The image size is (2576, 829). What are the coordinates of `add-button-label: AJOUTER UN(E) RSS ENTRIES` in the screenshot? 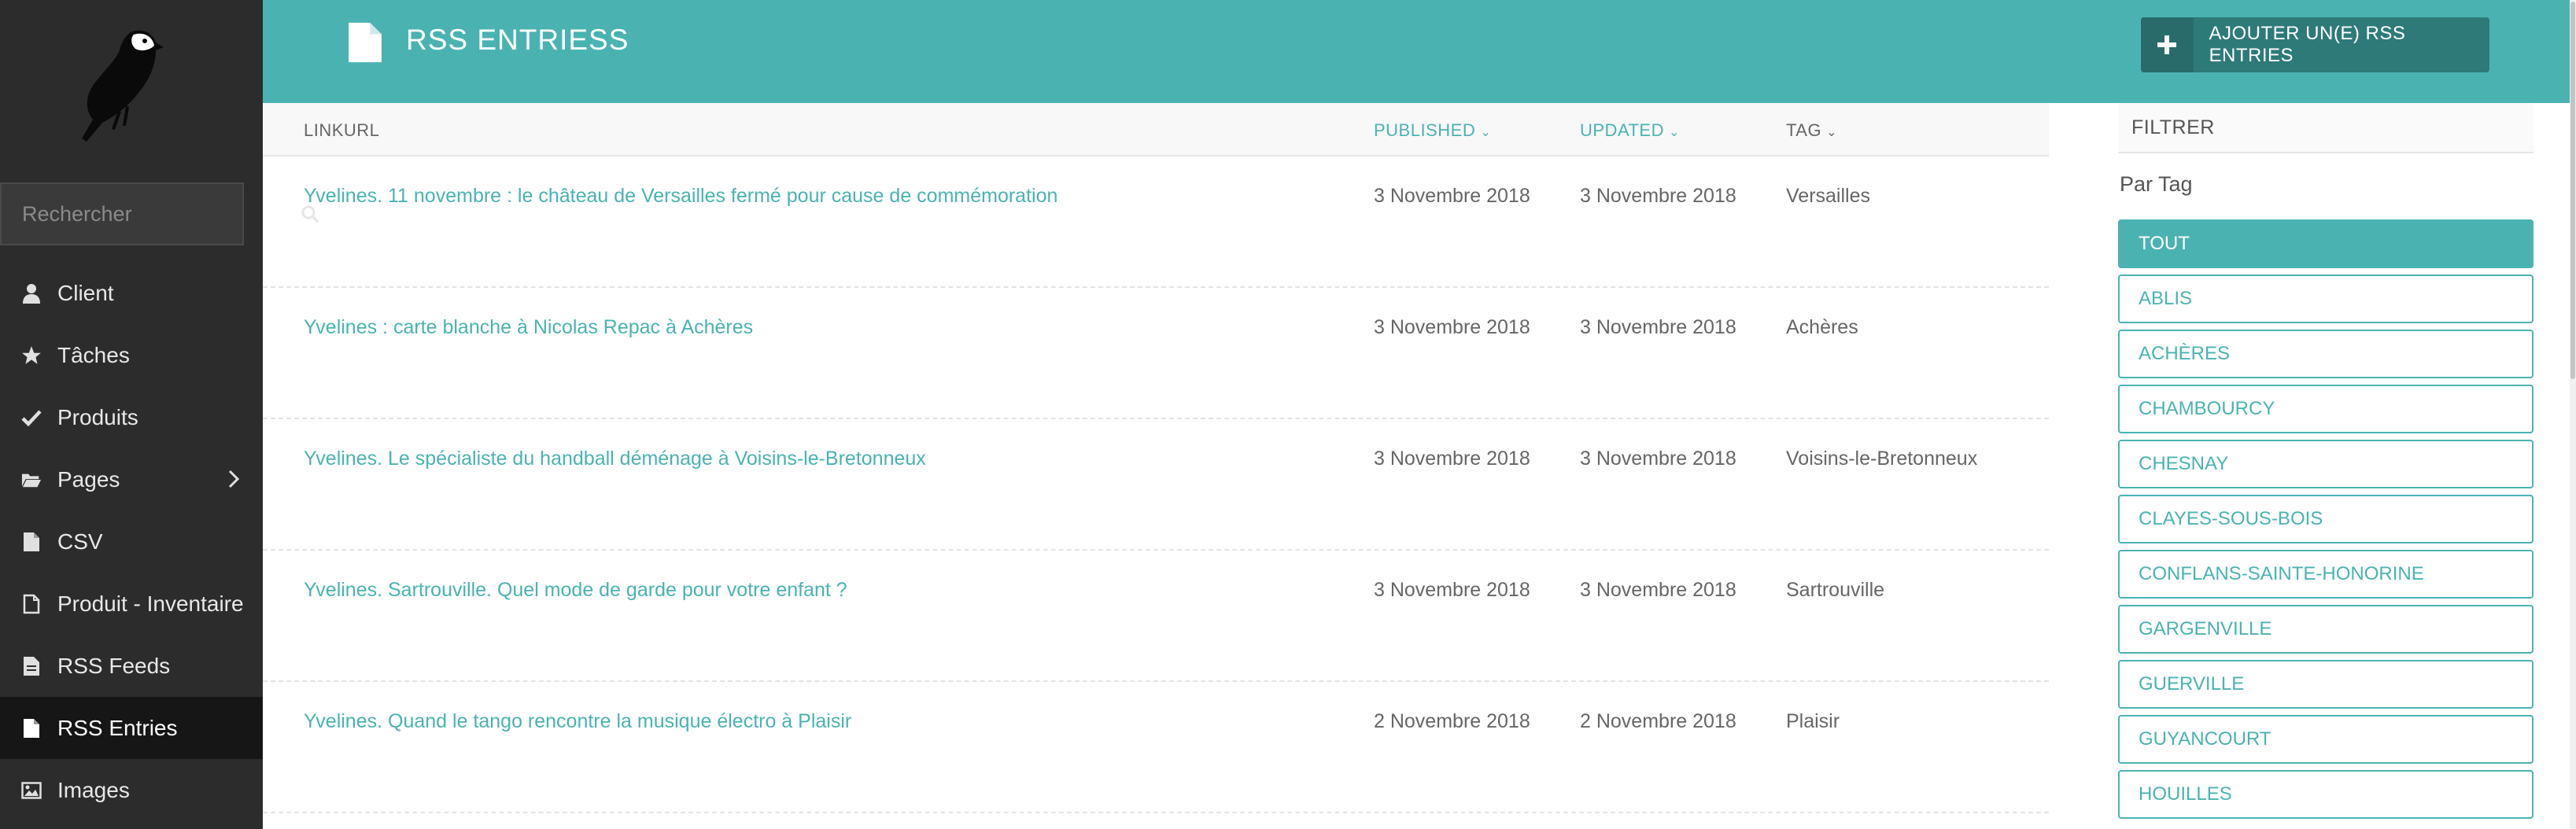 It's located at (2308, 44).